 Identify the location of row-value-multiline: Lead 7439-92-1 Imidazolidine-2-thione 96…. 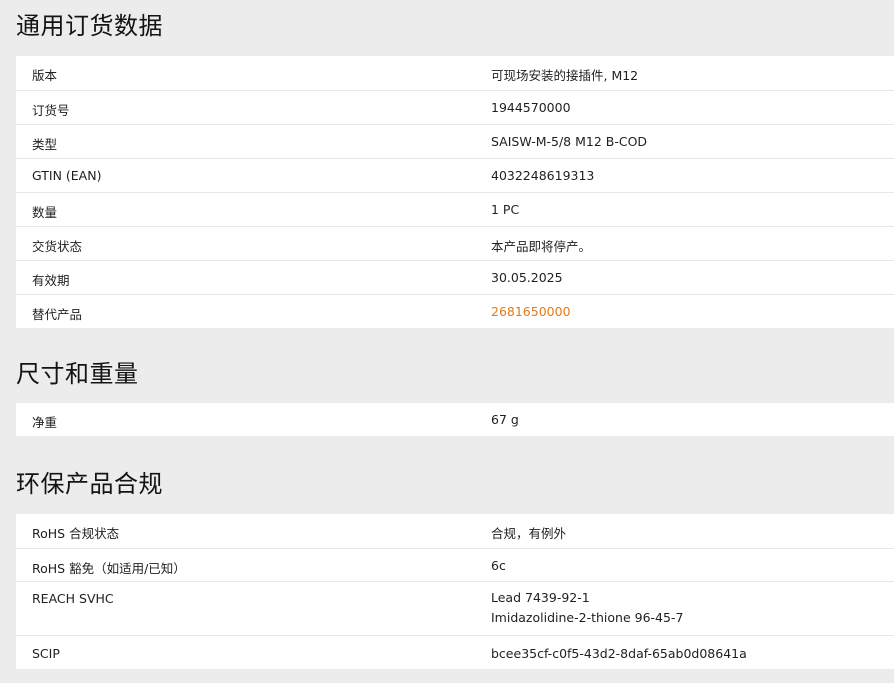
(587, 608).